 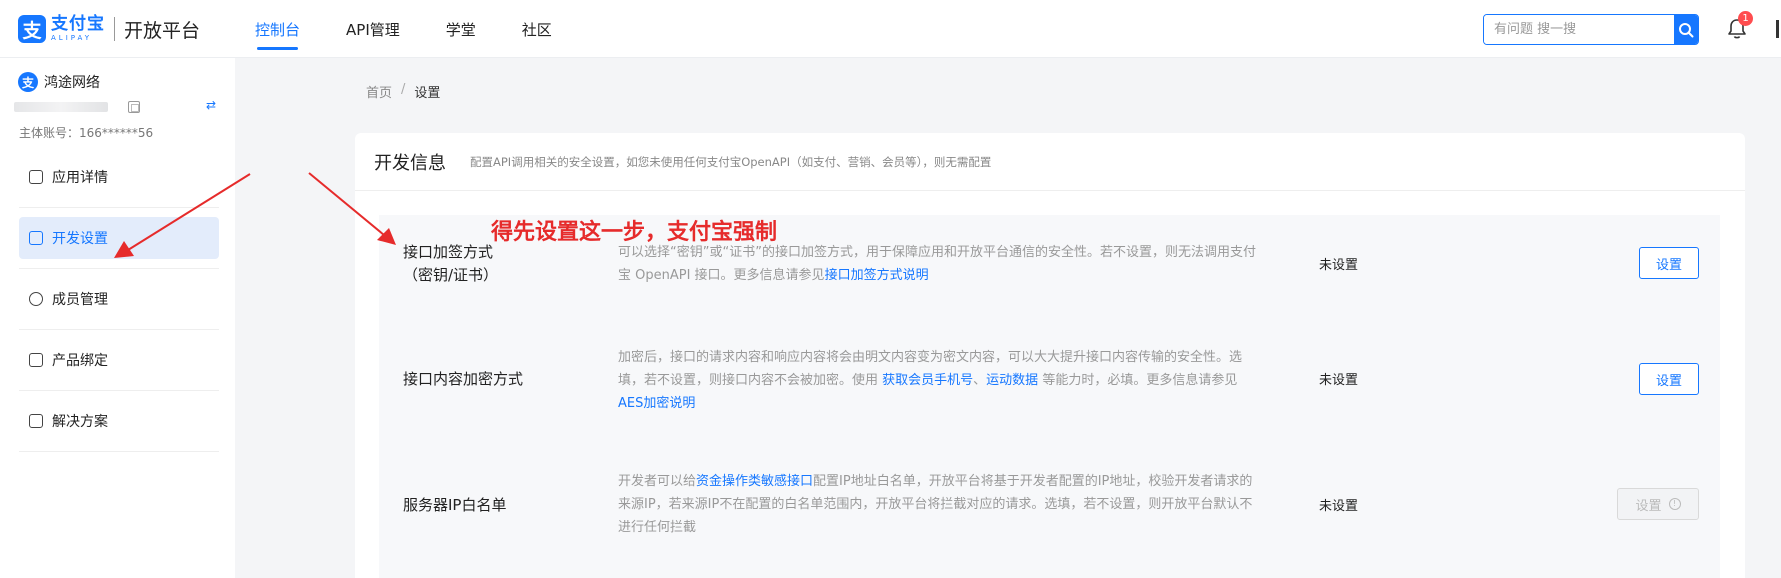 I want to click on sidebar-menu: 应用详情 开发设置 成员管理 产品绑定 解决方案, so click(x=119, y=308).